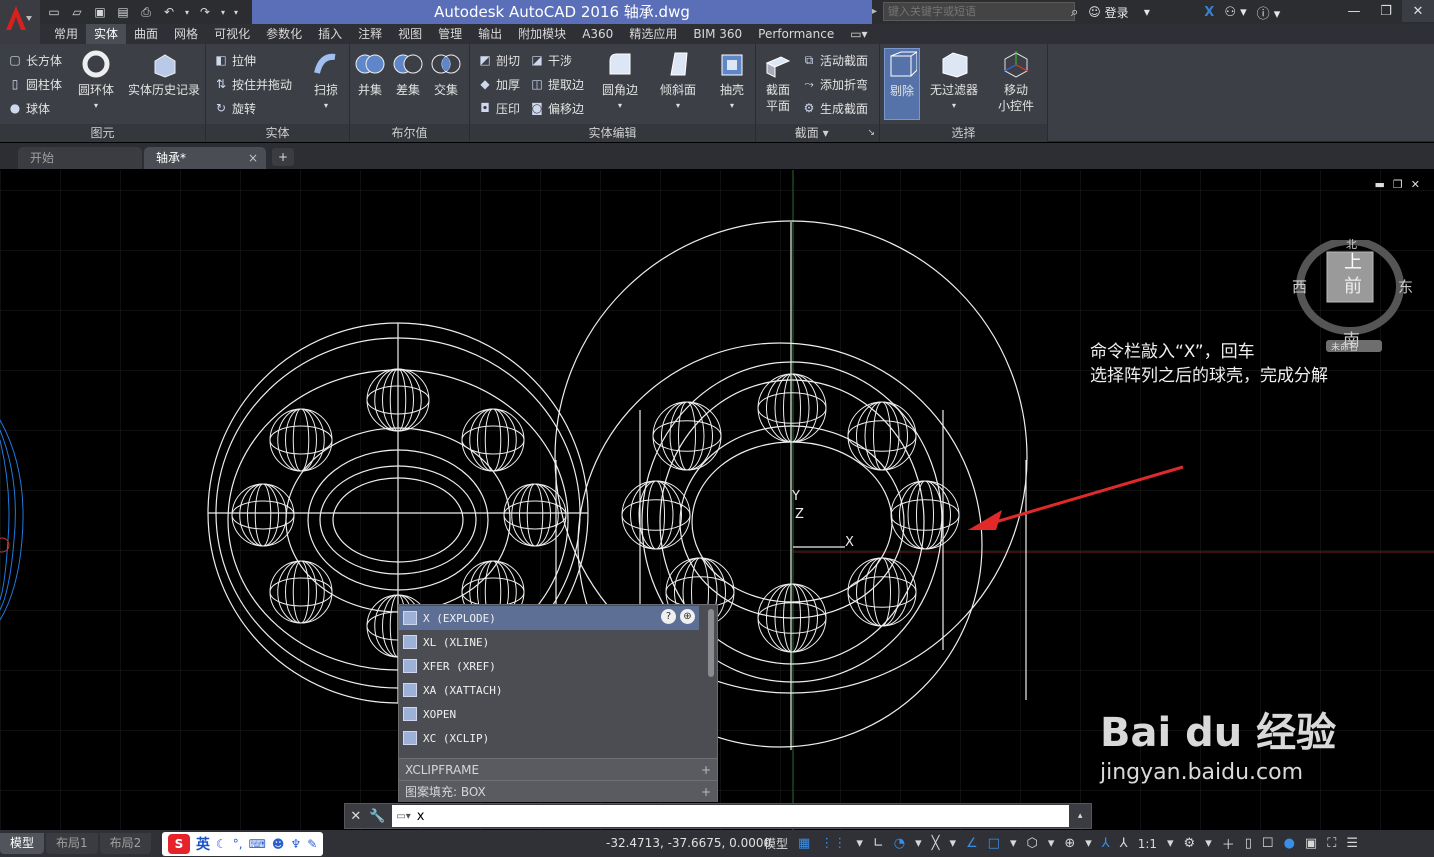  Describe the element at coordinates (653, 34) in the screenshot. I see `ribbon-tab: 精选应用` at that location.